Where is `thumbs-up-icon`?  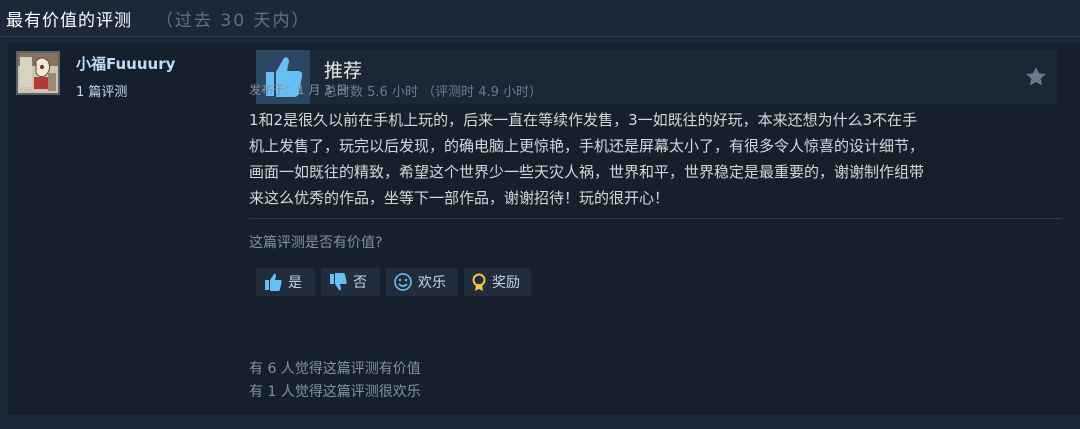
thumbs-up-icon is located at coordinates (273, 282).